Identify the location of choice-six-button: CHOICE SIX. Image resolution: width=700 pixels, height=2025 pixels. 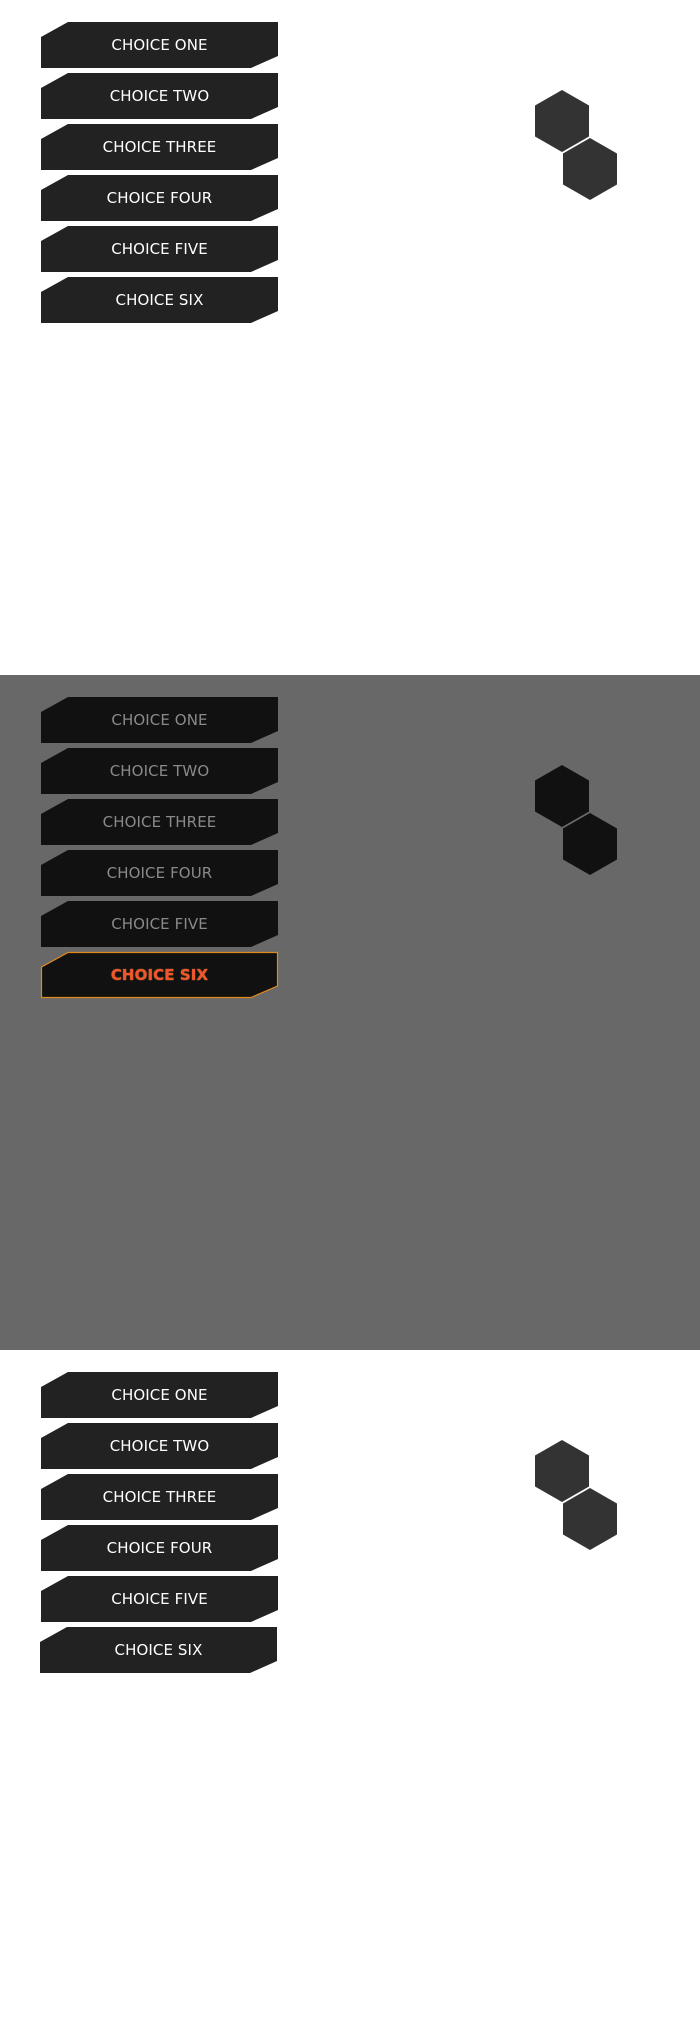
(159, 300).